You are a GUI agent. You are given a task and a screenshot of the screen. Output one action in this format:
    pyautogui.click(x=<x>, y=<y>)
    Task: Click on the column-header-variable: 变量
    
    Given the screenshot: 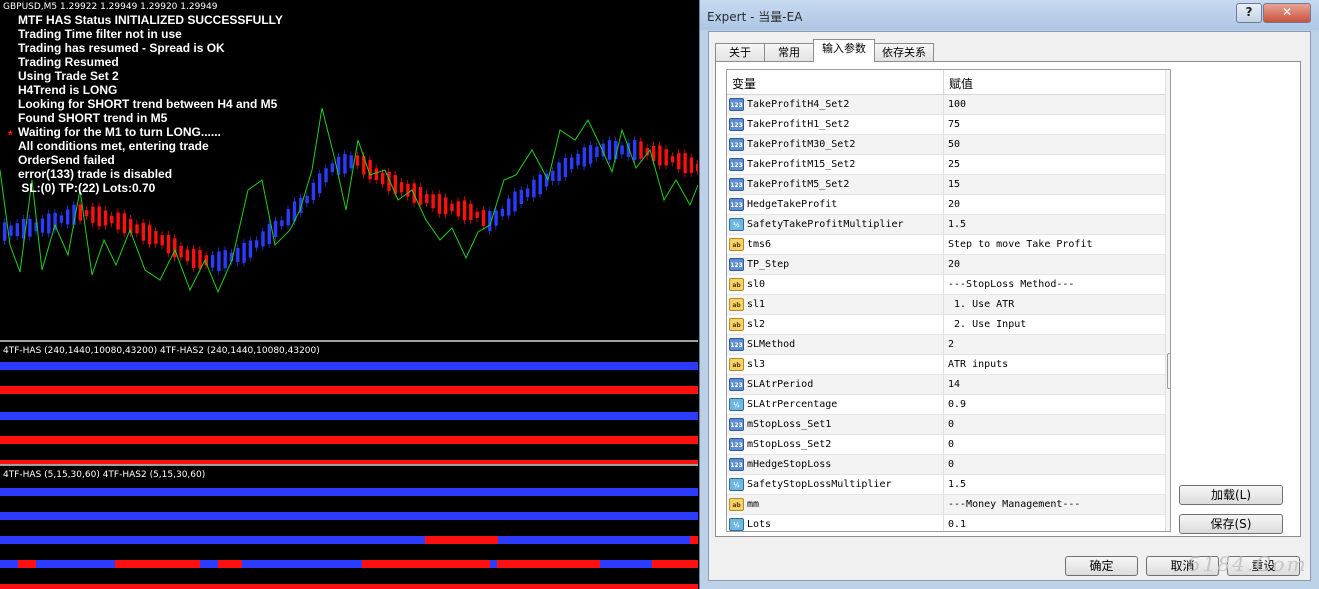 What is the action you would take?
    pyautogui.click(x=744, y=83)
    